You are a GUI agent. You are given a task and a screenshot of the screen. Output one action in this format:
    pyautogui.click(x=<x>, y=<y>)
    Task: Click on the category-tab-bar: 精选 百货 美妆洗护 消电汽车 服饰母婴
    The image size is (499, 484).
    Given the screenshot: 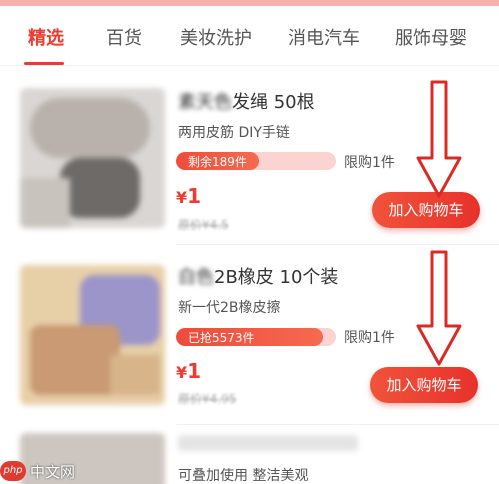 What is the action you would take?
    pyautogui.click(x=249, y=36)
    